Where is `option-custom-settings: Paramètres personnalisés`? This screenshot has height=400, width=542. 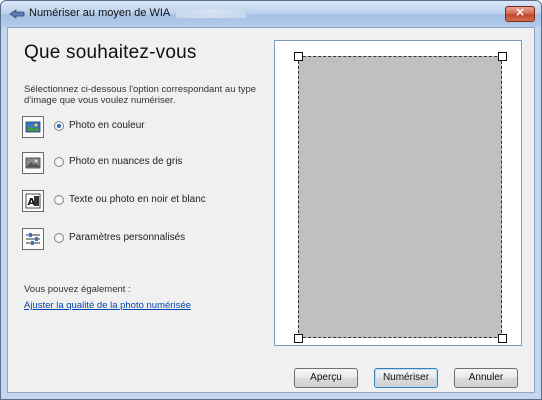 option-custom-settings: Paramètres personnalisés is located at coordinates (142, 240).